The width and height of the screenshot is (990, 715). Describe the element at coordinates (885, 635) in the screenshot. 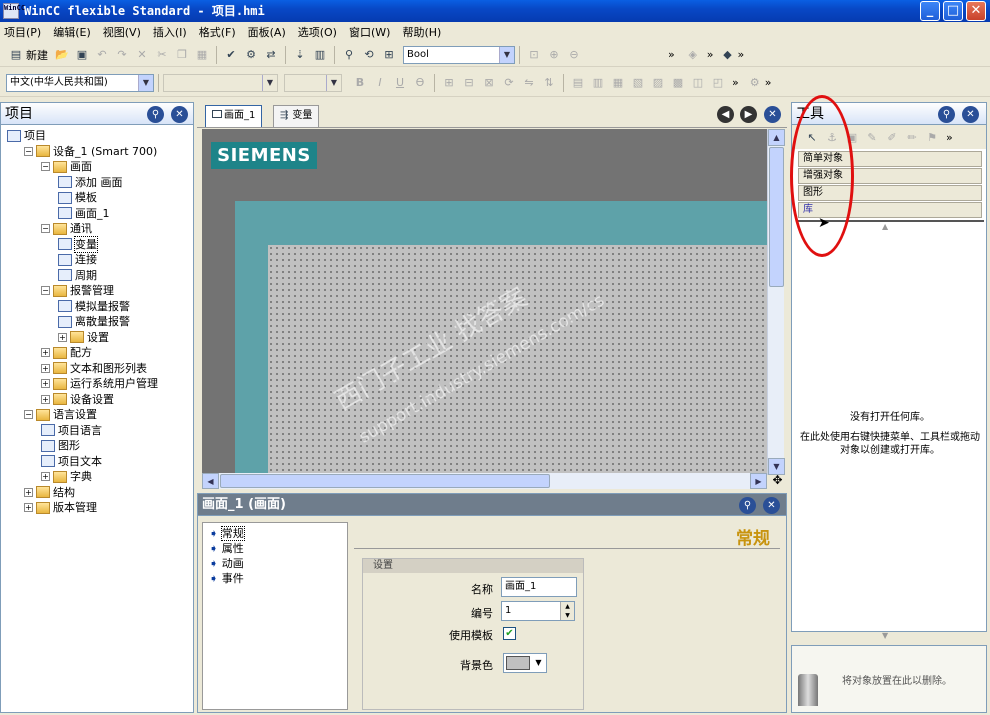

I see `collapse-down-icon: ▼` at that location.